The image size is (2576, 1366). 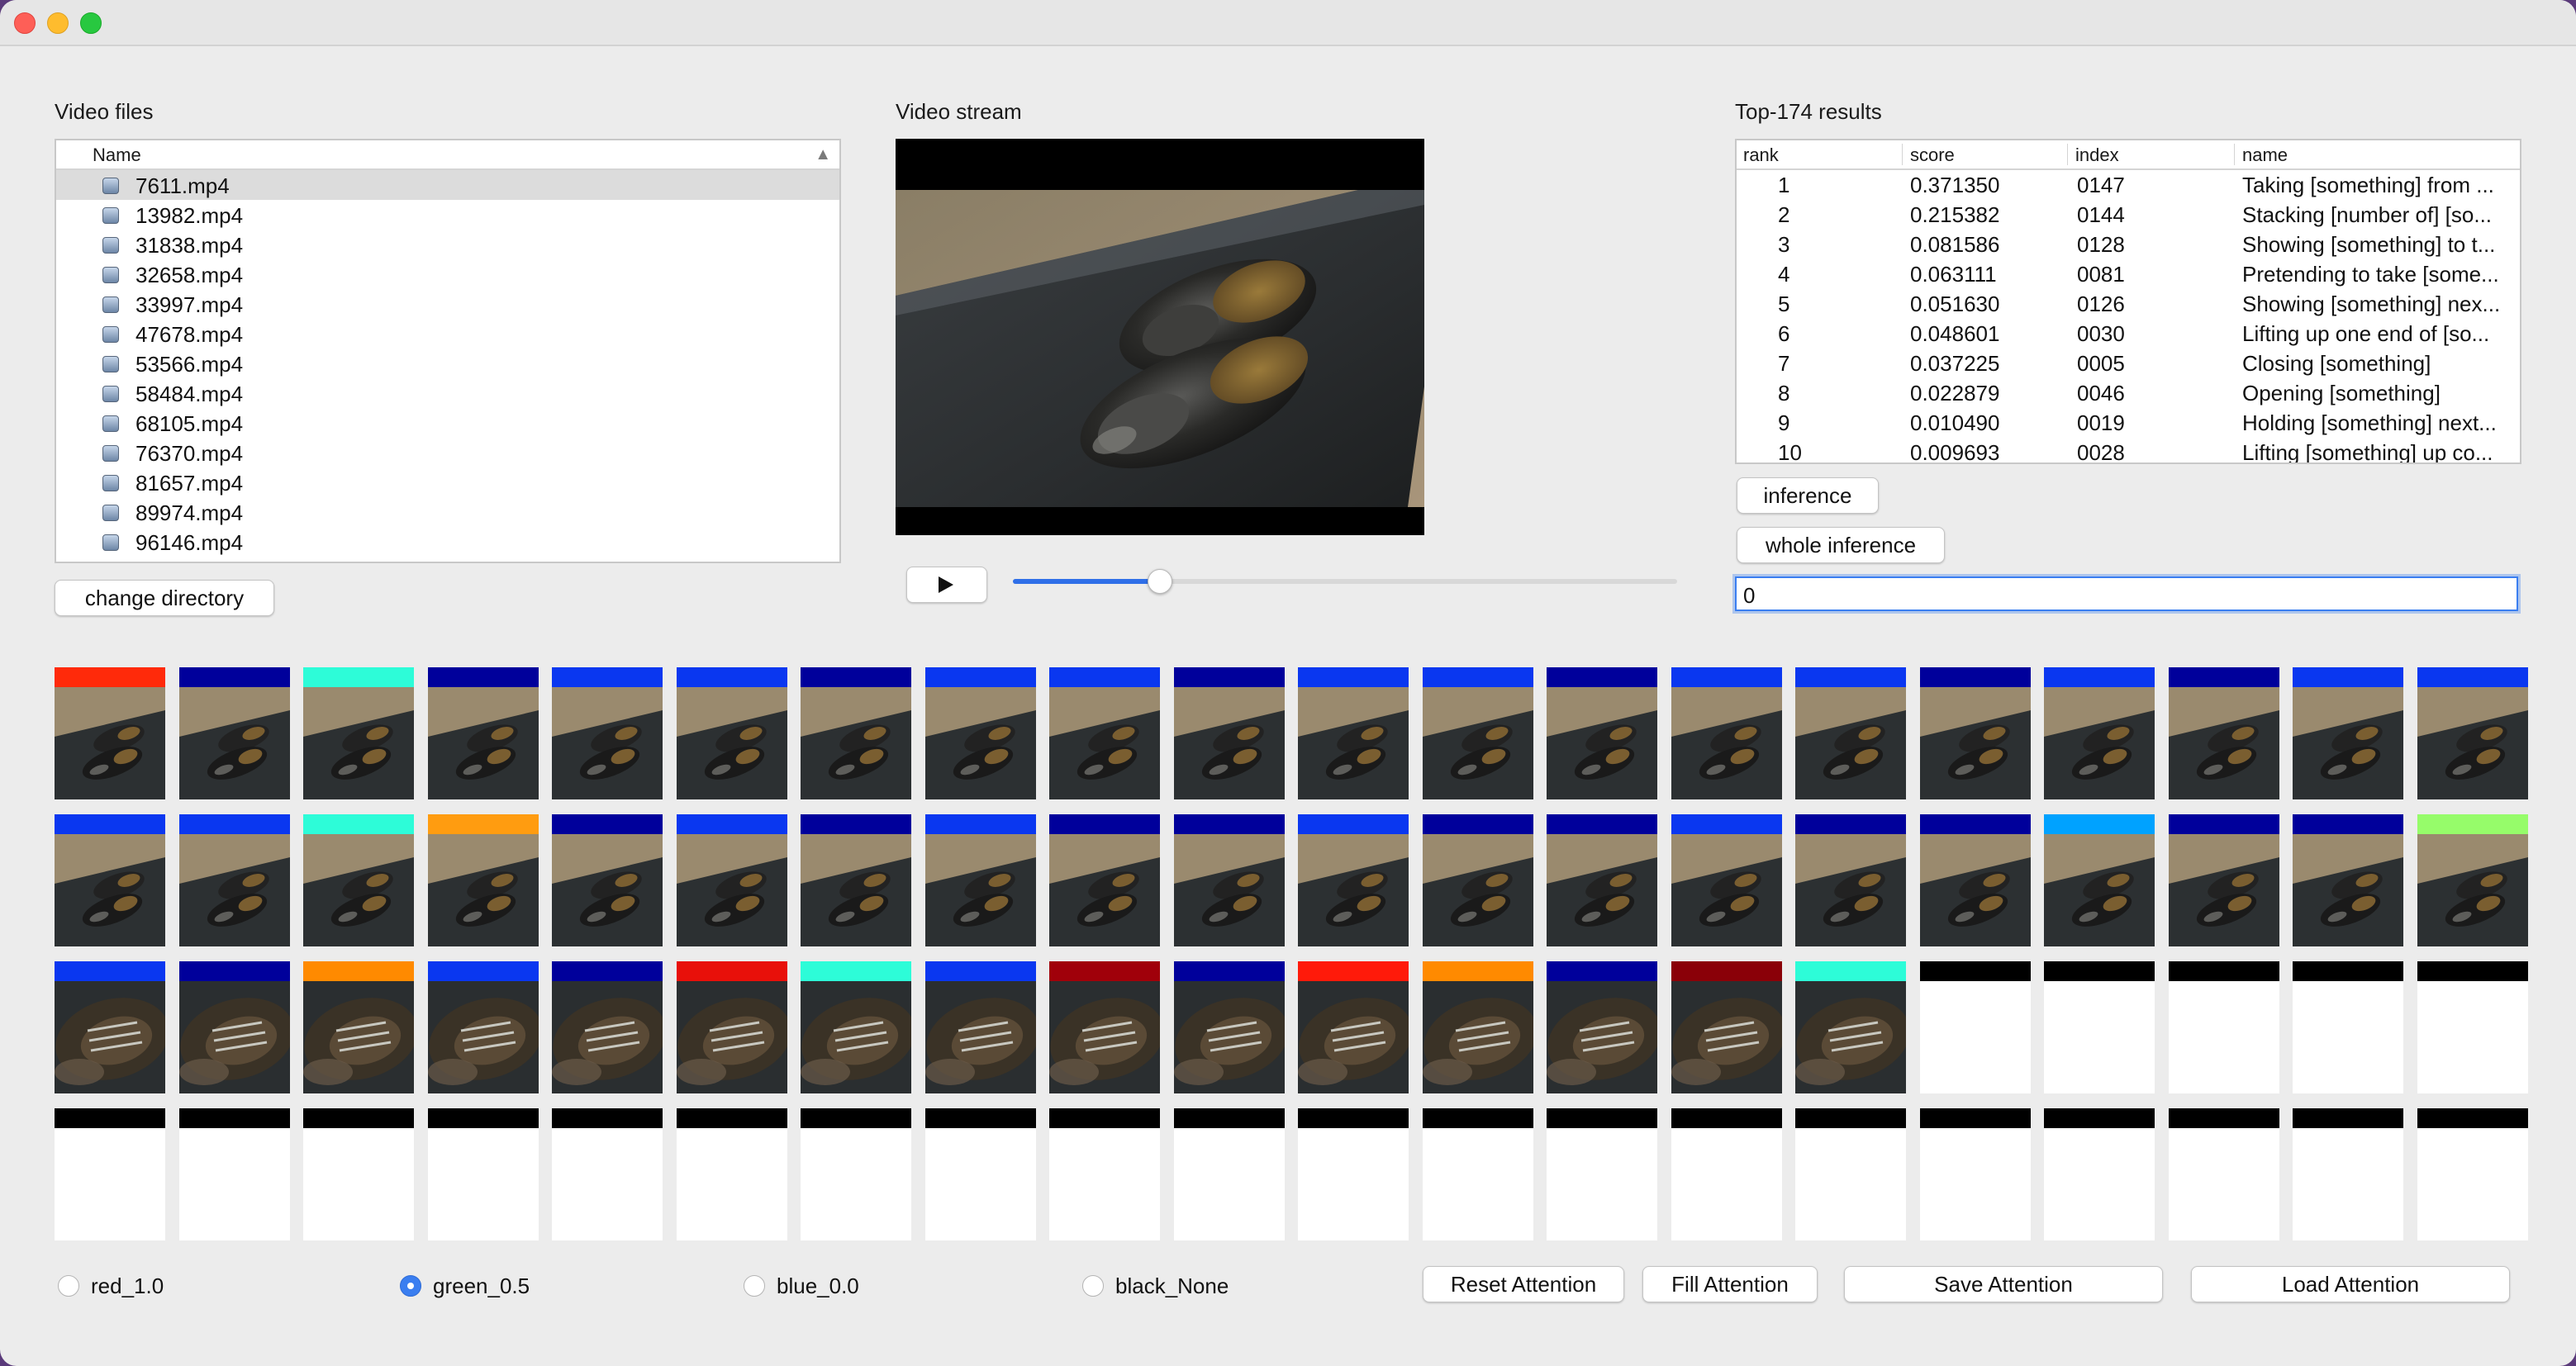 What do you see at coordinates (2350, 1284) in the screenshot?
I see `load-attention-button: Load Attention` at bounding box center [2350, 1284].